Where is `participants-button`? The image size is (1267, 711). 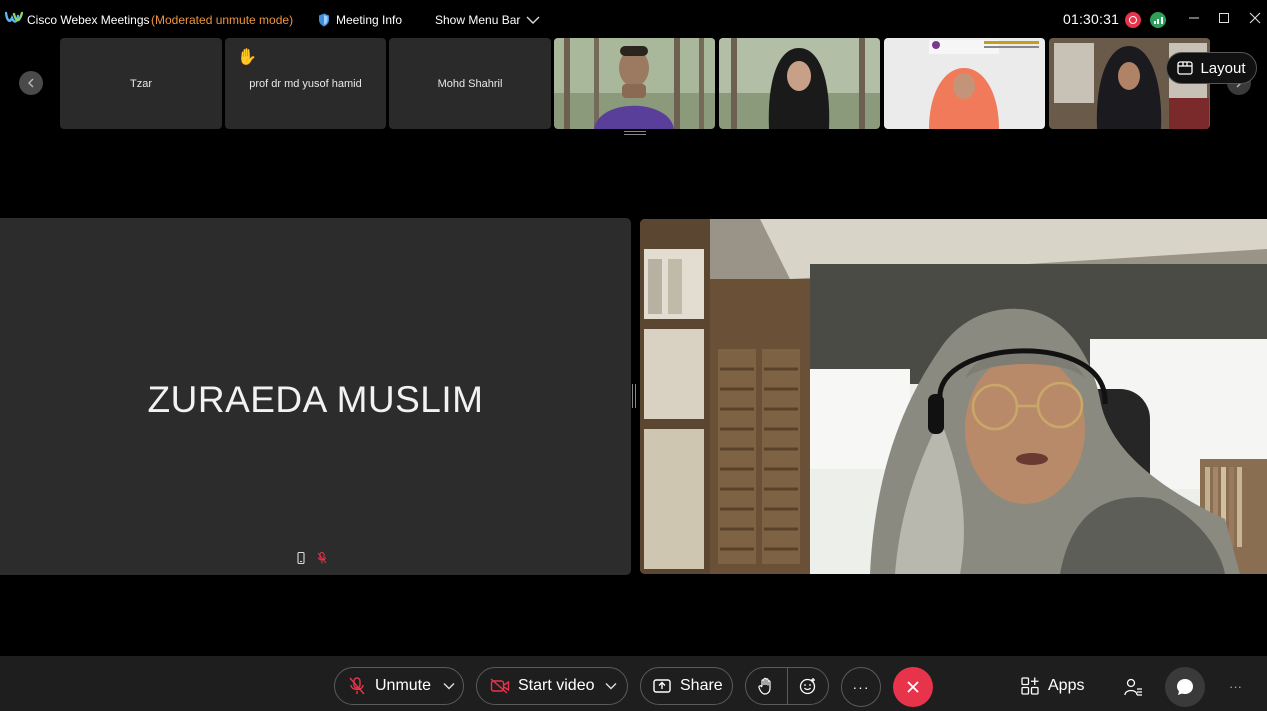 participants-button is located at coordinates (1133, 687).